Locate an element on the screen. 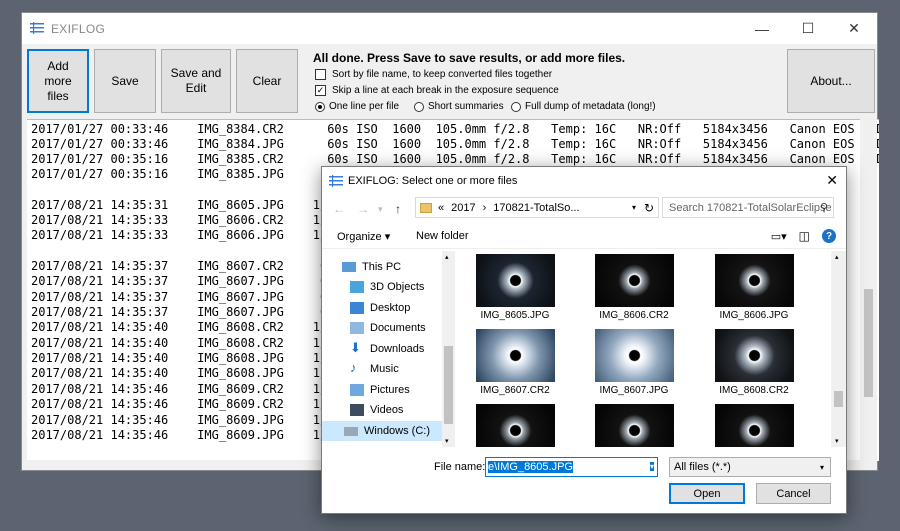 The image size is (900, 531). save-and-edit-button: Save and Edit is located at coordinates (196, 81).